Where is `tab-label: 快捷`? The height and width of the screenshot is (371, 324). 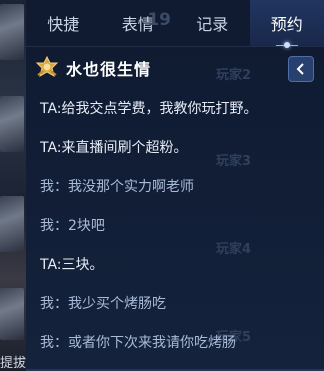
tab-label: 快捷 is located at coordinates (63, 24).